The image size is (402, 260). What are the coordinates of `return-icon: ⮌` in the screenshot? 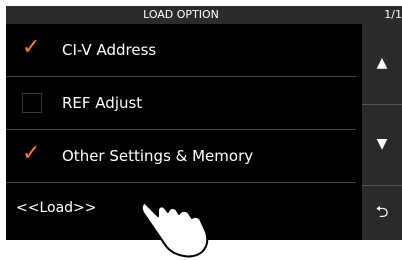 It's located at (382, 211).